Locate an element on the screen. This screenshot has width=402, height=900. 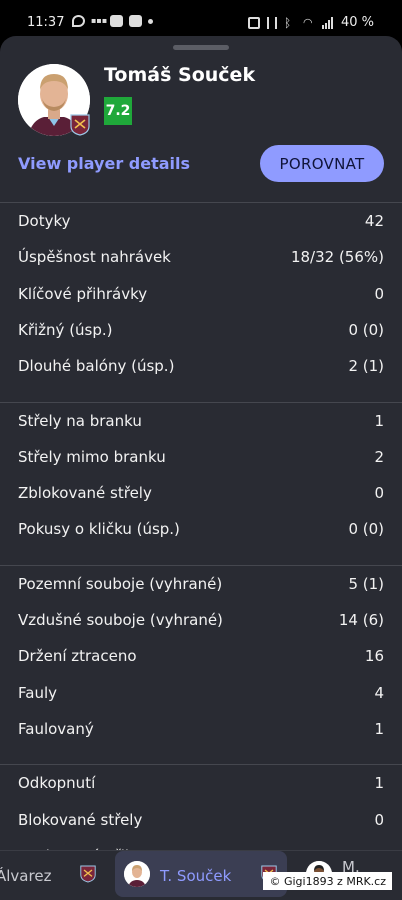
watermark-text: © Gigi1893 z MRK.cz is located at coordinates (327, 881).